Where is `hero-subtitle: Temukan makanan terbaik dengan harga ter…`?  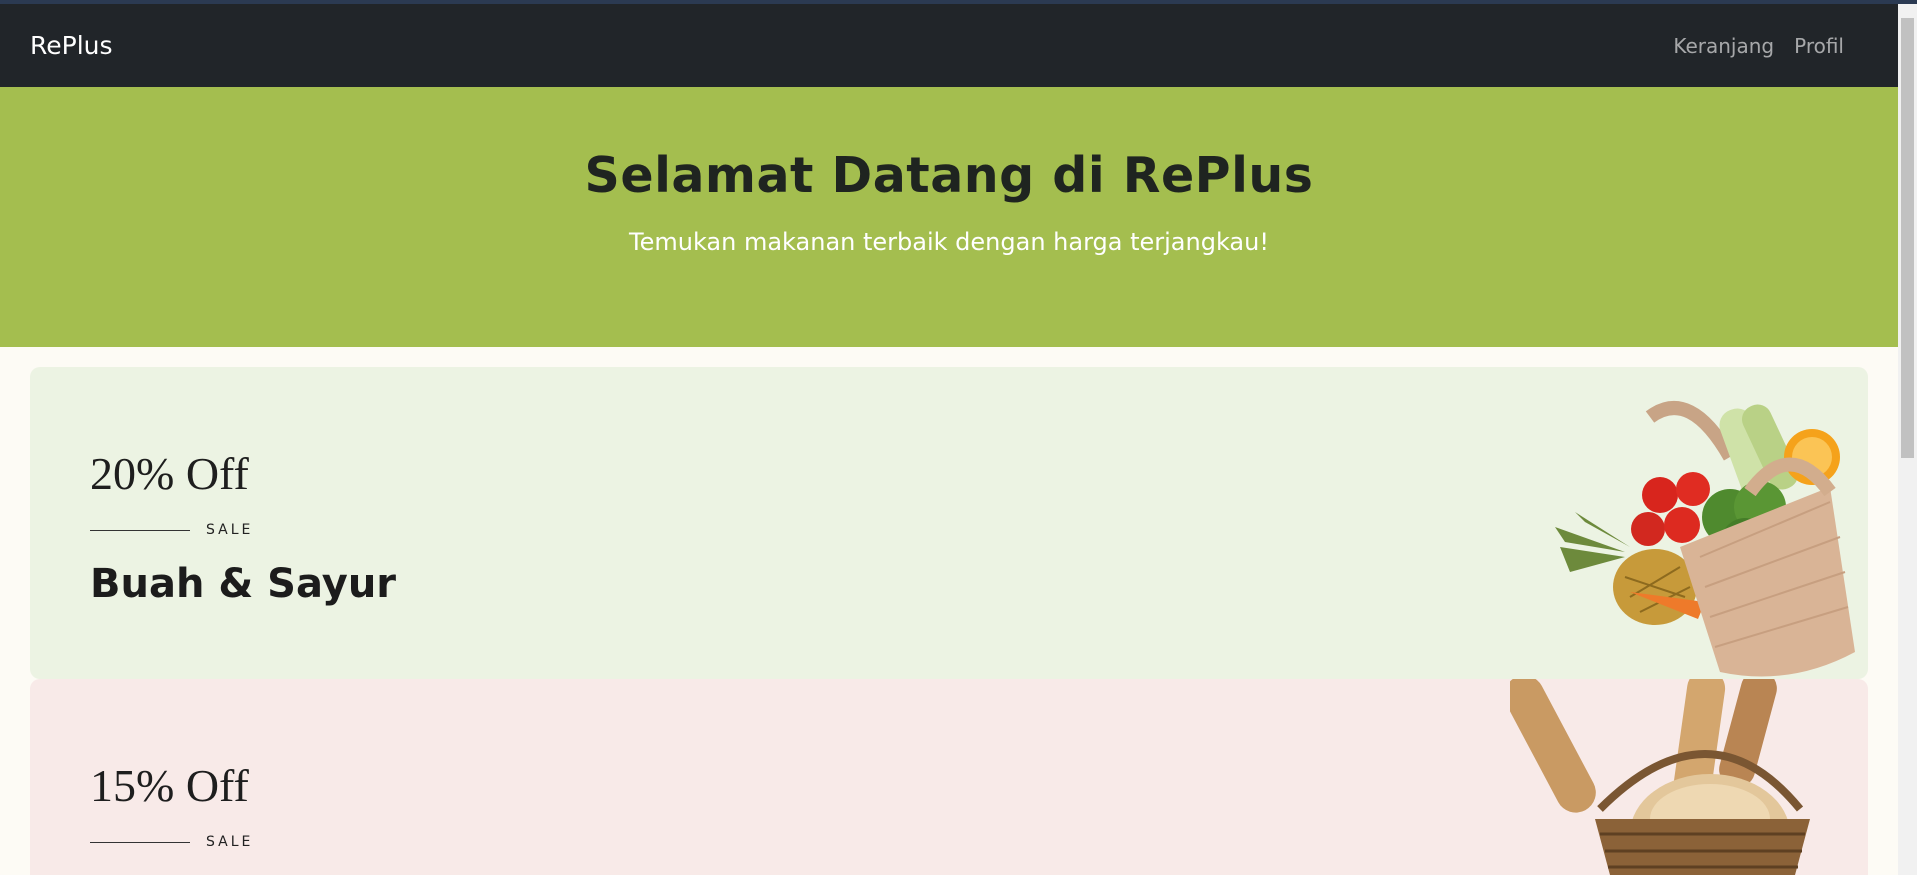 hero-subtitle: Temukan makanan terbaik dengan harga ter… is located at coordinates (949, 242).